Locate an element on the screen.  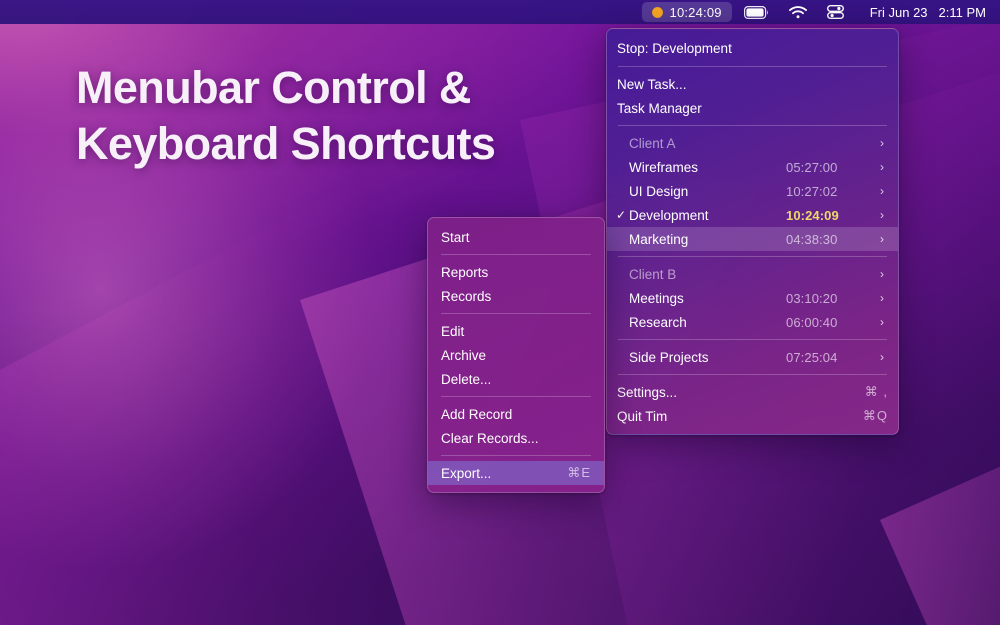
menu-item-label: Add Record is located at coordinates (477, 414).